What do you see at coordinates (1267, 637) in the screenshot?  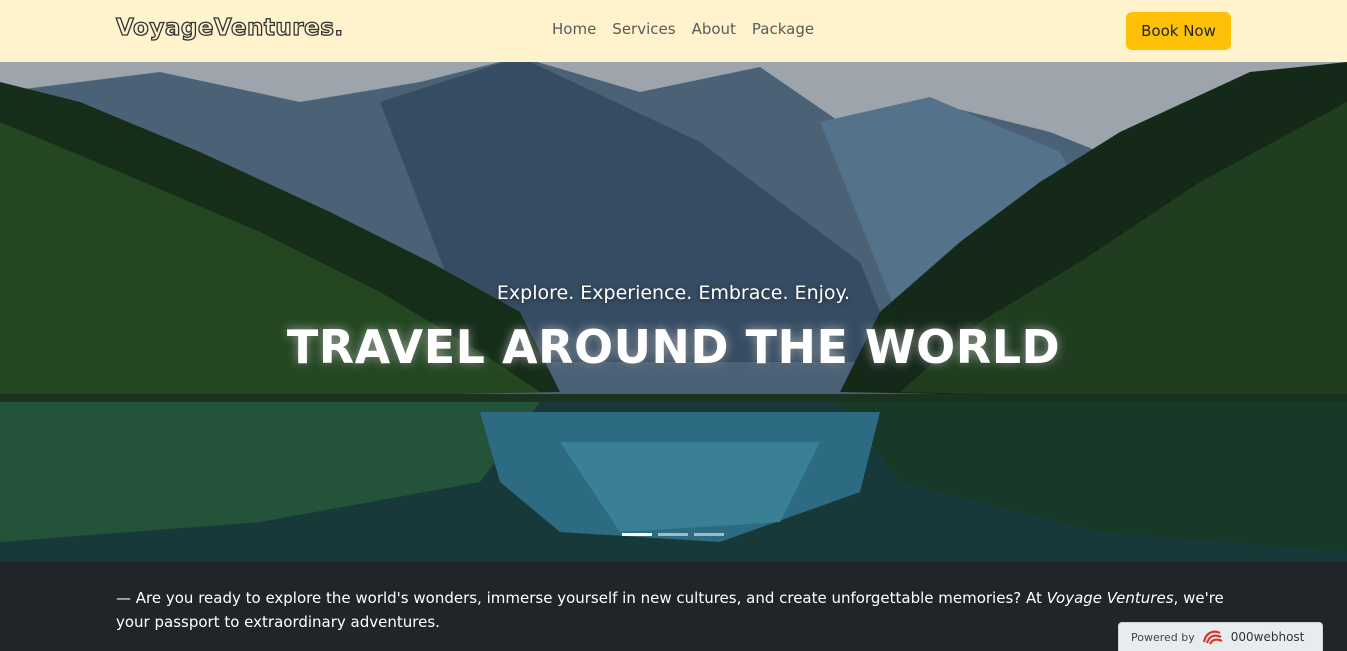 I see `badge-name: 000webhost` at bounding box center [1267, 637].